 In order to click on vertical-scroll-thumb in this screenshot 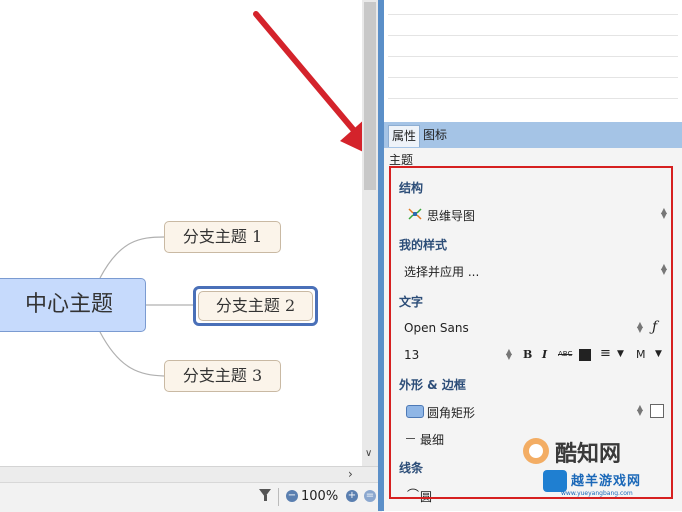, I will do `click(370, 96)`.